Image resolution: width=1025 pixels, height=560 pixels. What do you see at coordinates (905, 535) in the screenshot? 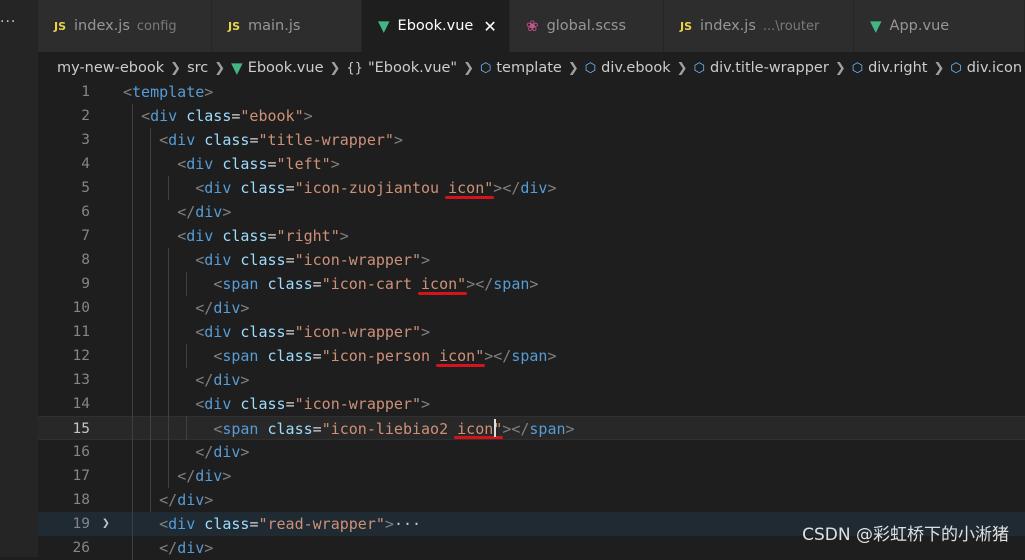
I see `watermark: CSDN @彩虹桥下的小淅猪` at bounding box center [905, 535].